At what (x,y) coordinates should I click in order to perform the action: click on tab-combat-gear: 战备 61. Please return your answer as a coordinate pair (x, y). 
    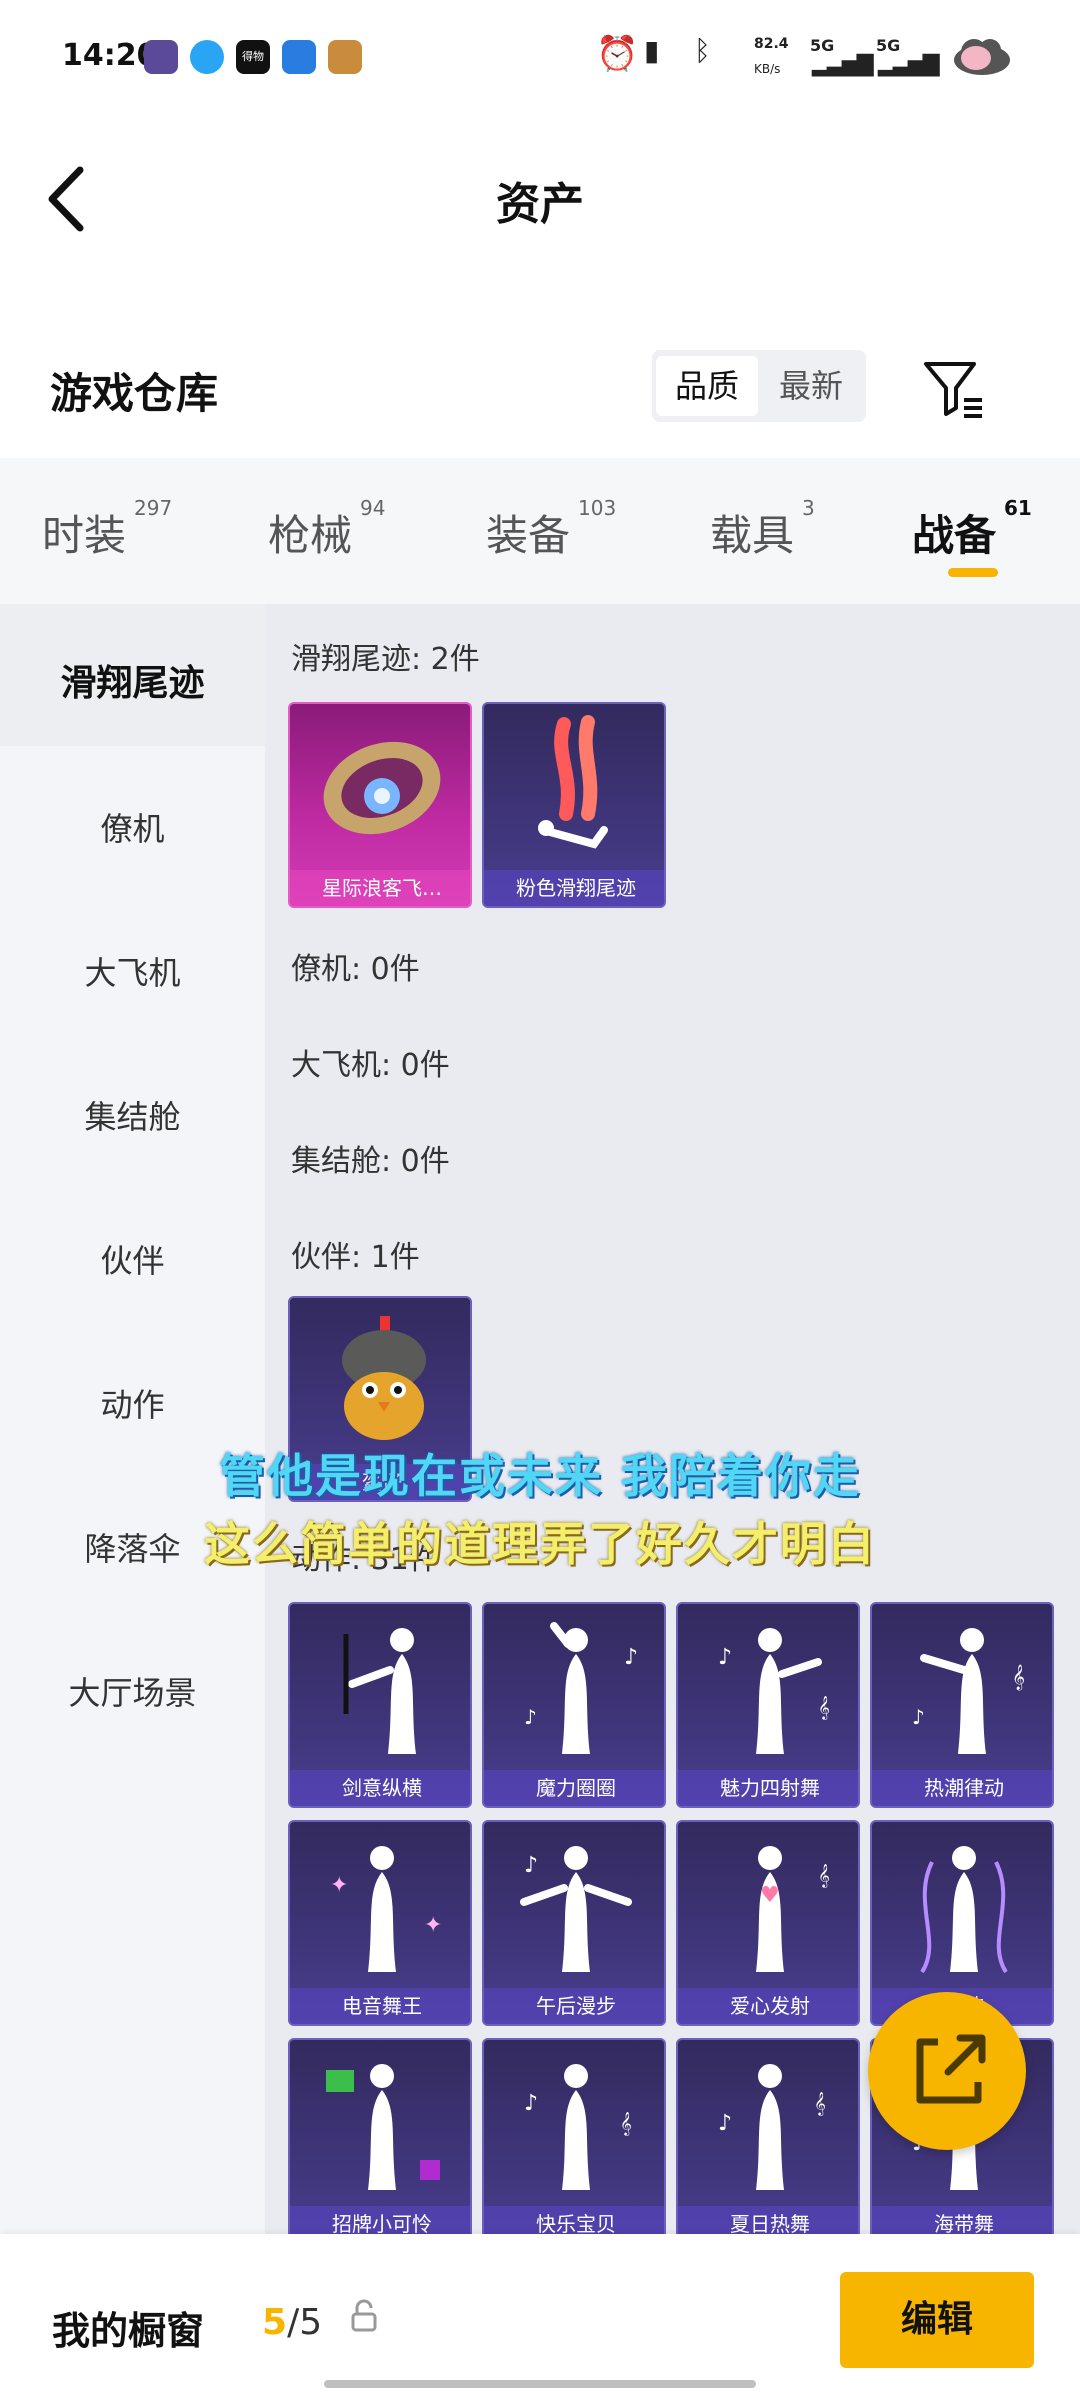
    Looking at the image, I should click on (972, 529).